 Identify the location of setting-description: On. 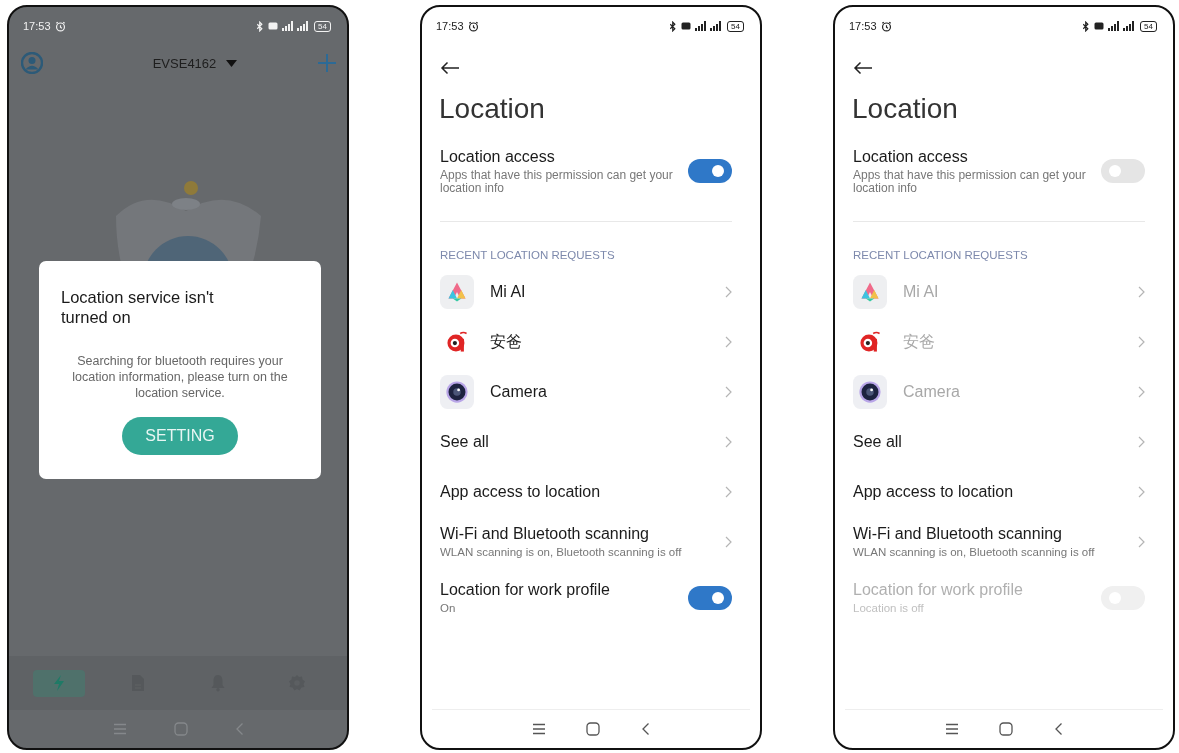
(448, 608).